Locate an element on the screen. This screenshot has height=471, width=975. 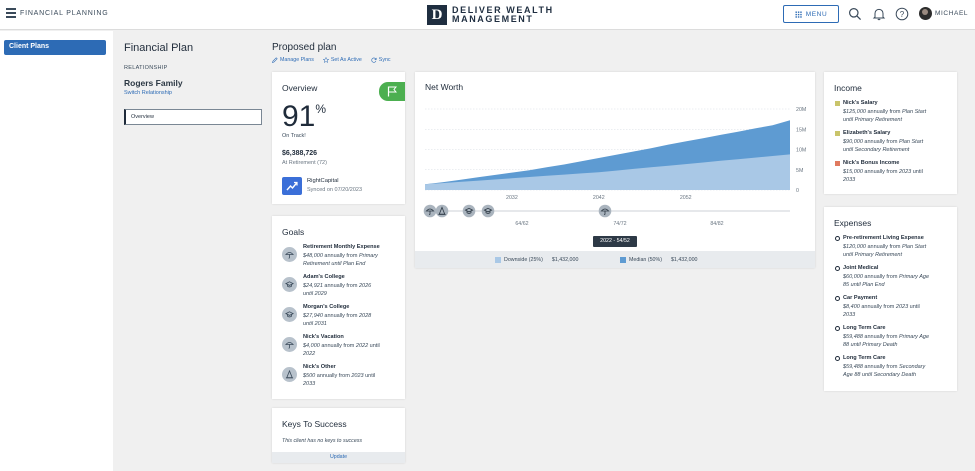
relationship-label: RELATIONSHIP is located at coordinates (146, 68).